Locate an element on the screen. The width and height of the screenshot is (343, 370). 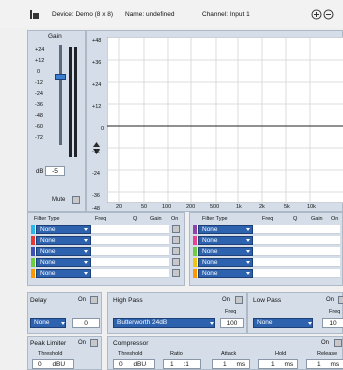
y-tick-label: +12 is located at coordinates (97, 107).